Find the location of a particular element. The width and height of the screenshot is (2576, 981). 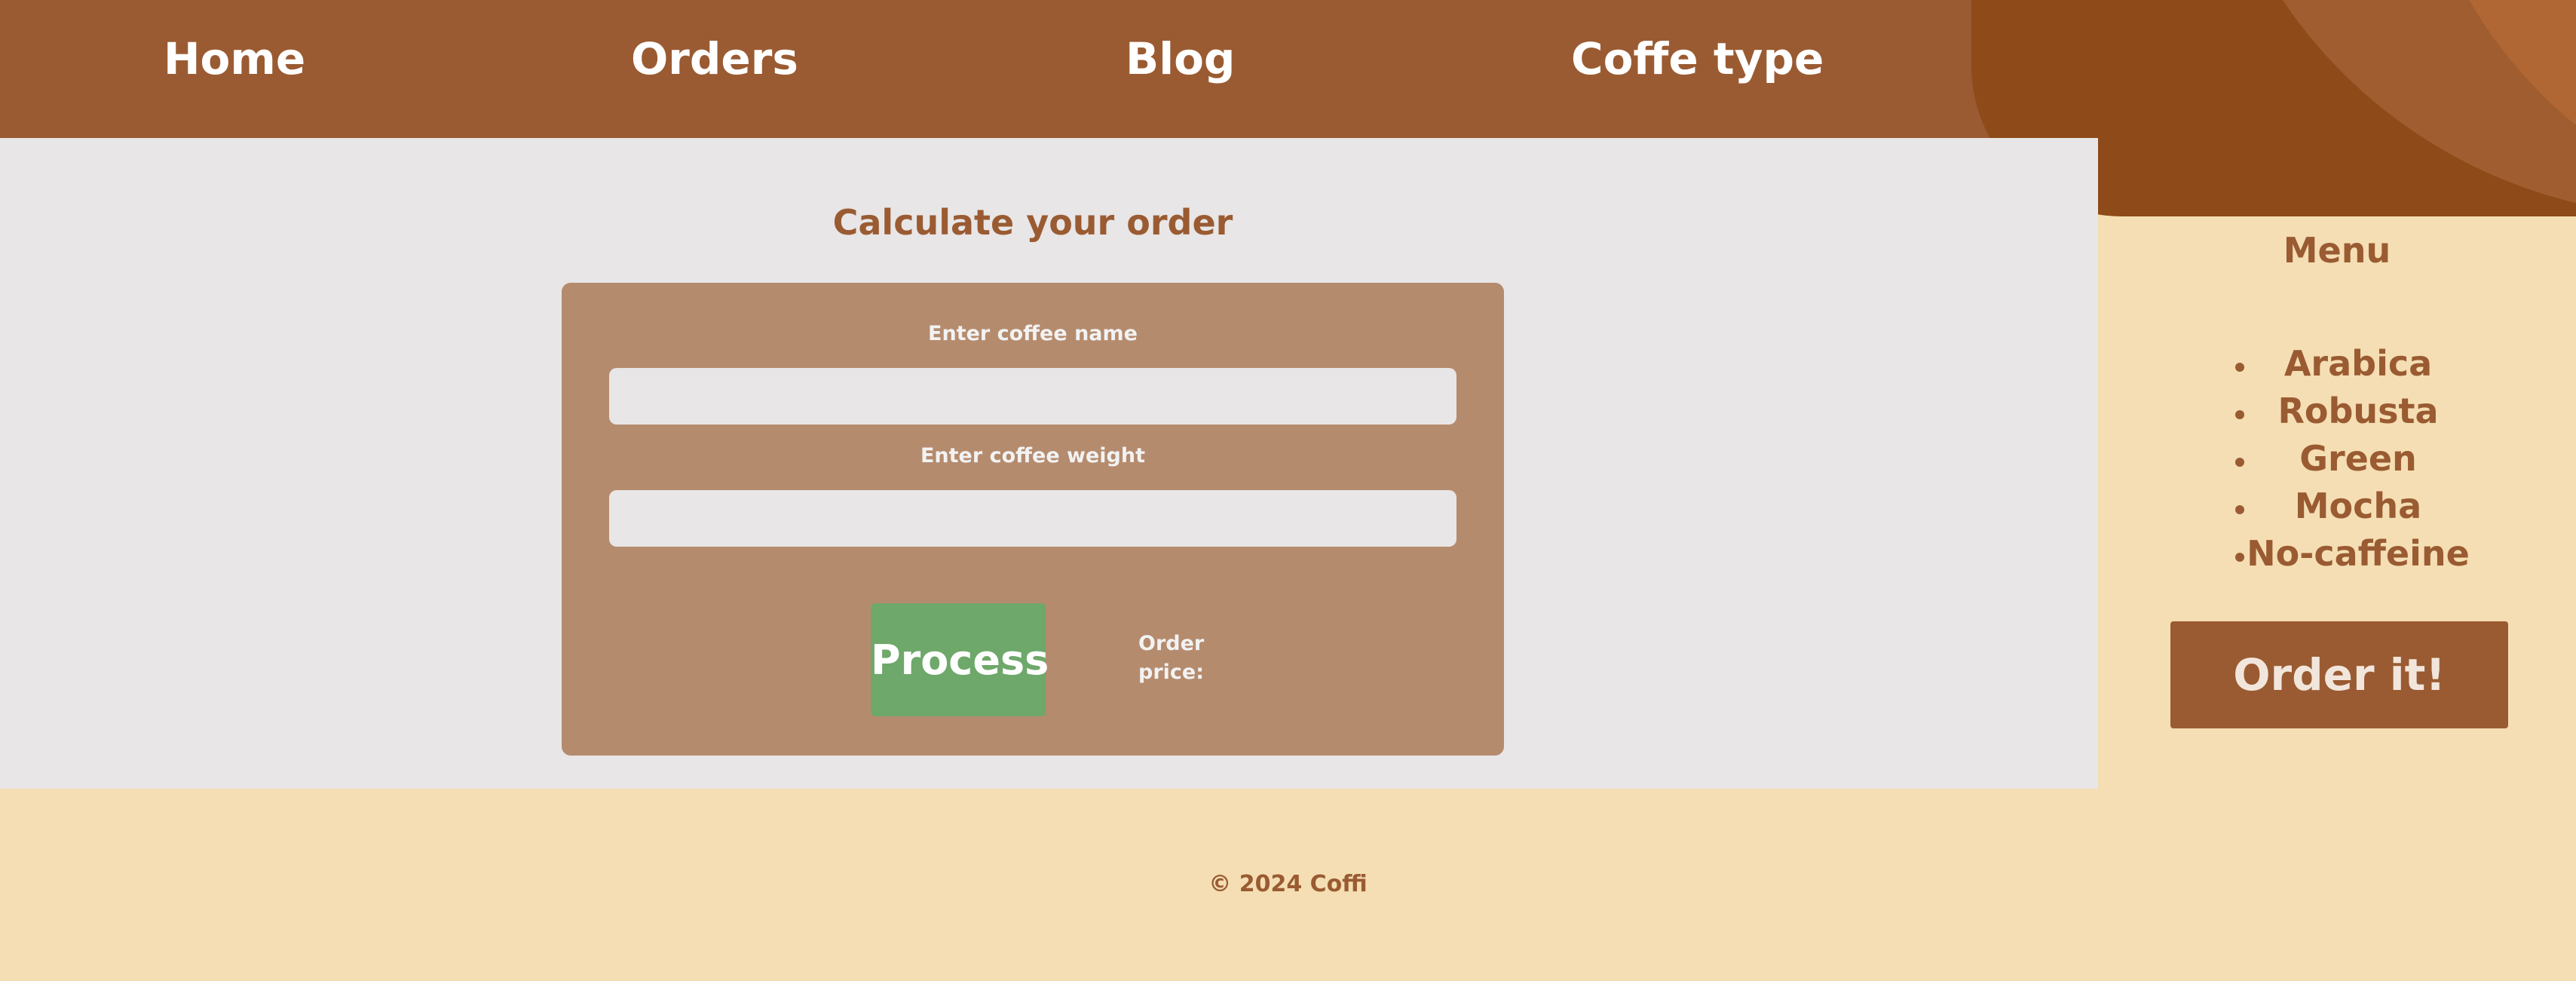

coffee-weight-label: Enter coffee weight is located at coordinates (1032, 456).